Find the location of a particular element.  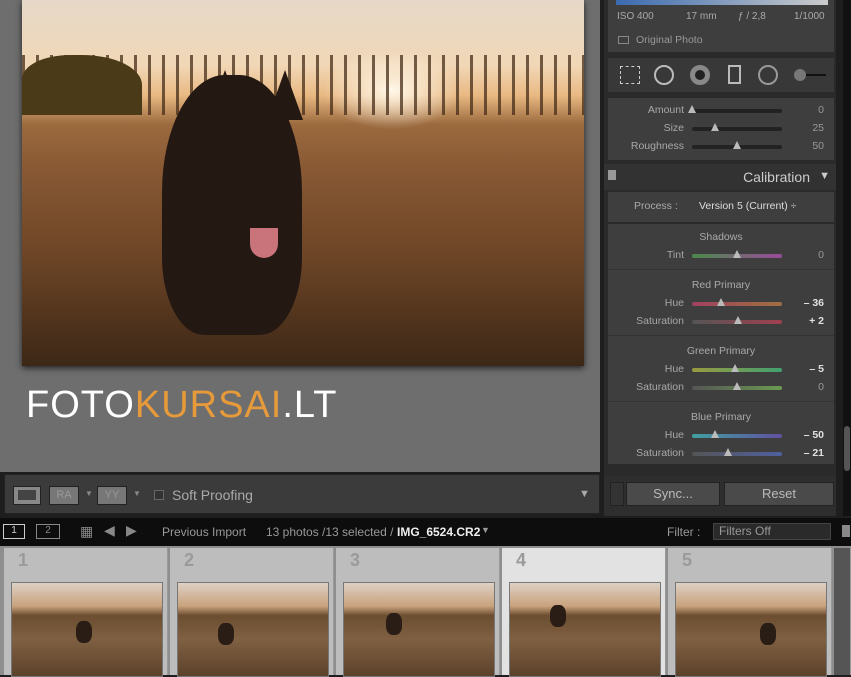

back-arrow-icon: ◀ is located at coordinates (109, 530).